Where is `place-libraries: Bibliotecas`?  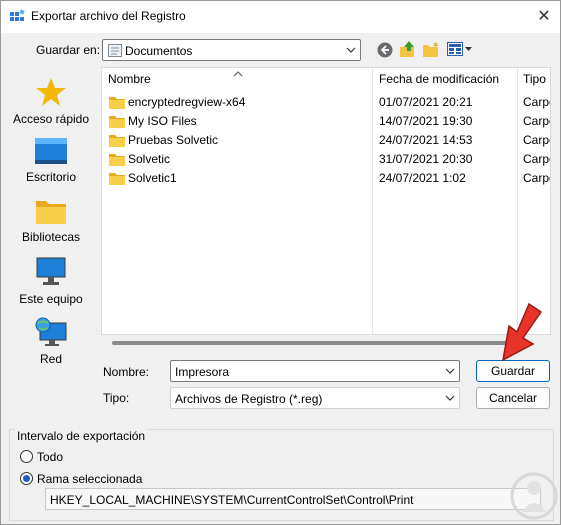
place-libraries: Bibliotecas is located at coordinates (51, 220).